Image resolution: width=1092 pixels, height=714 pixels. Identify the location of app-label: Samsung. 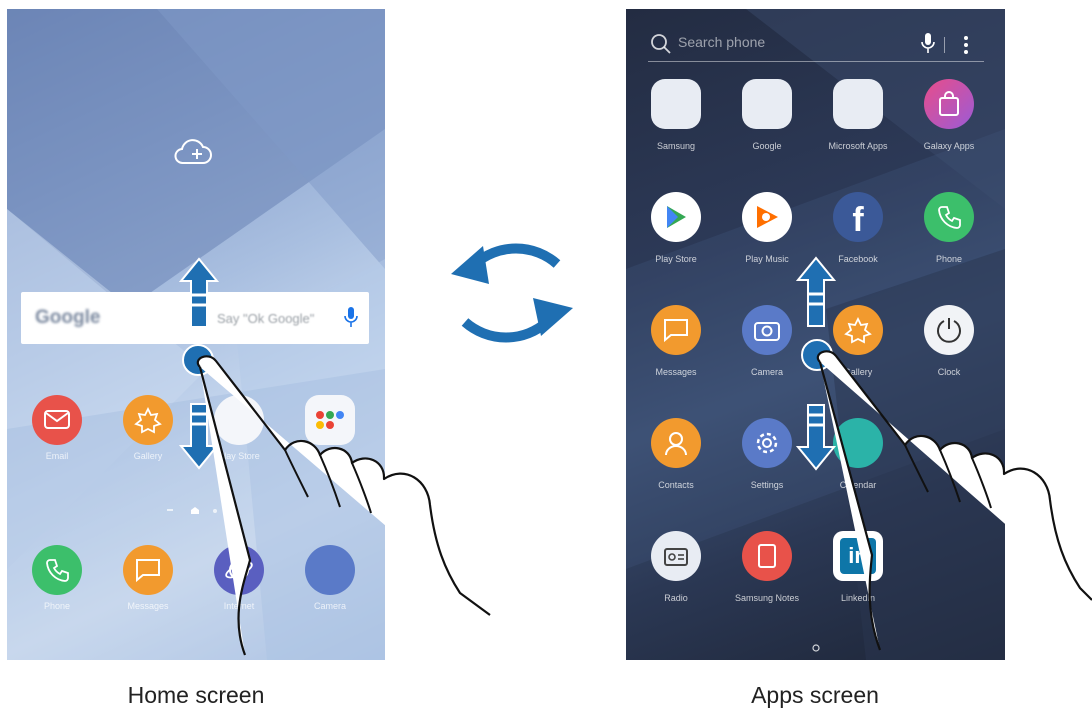
(676, 146).